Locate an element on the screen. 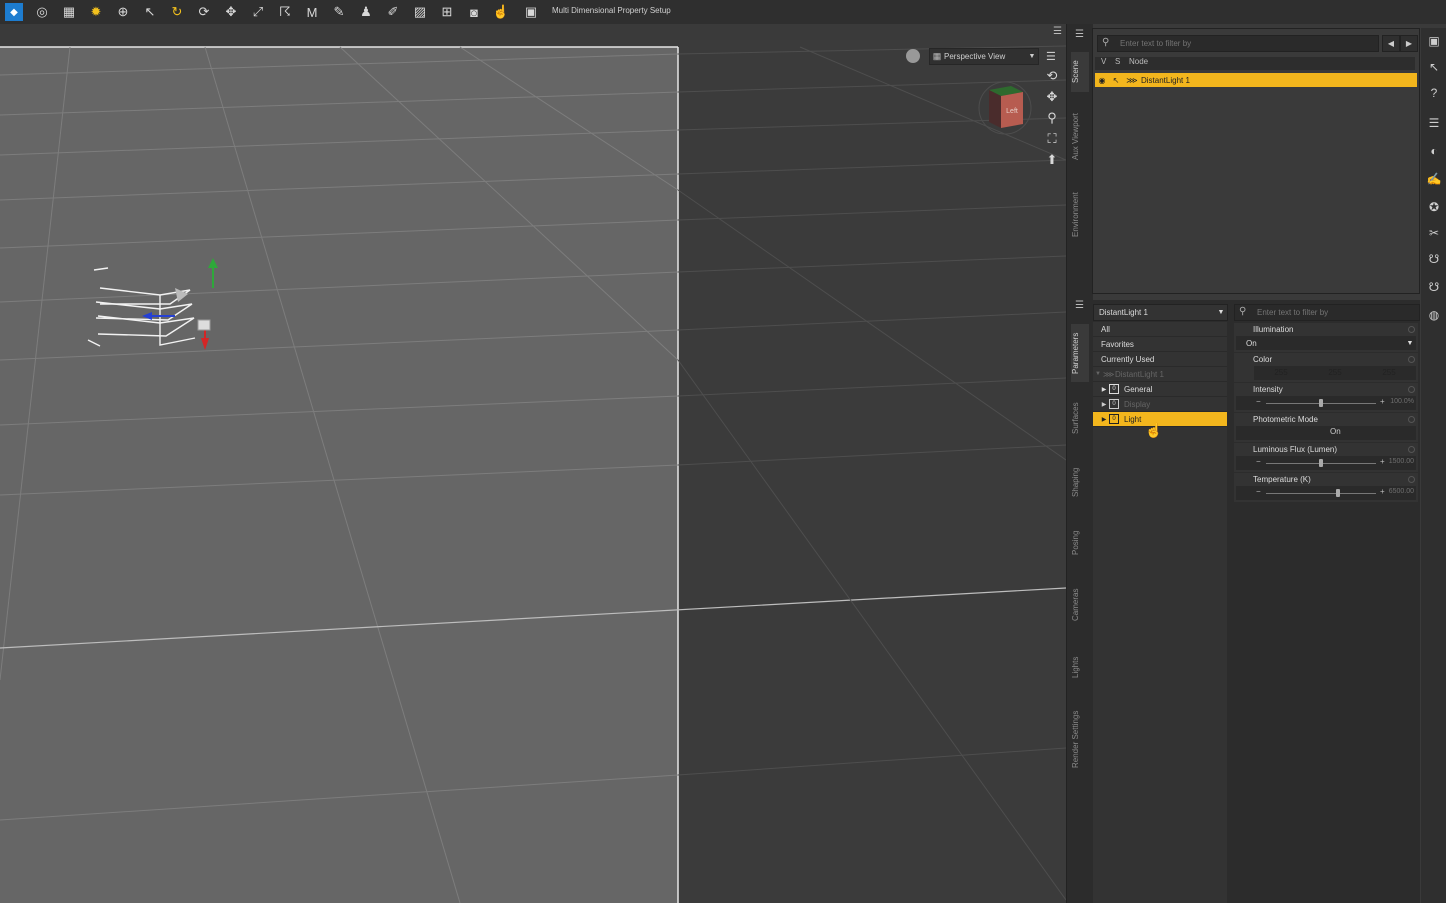  photometric-toggle: On is located at coordinates (1326, 433).